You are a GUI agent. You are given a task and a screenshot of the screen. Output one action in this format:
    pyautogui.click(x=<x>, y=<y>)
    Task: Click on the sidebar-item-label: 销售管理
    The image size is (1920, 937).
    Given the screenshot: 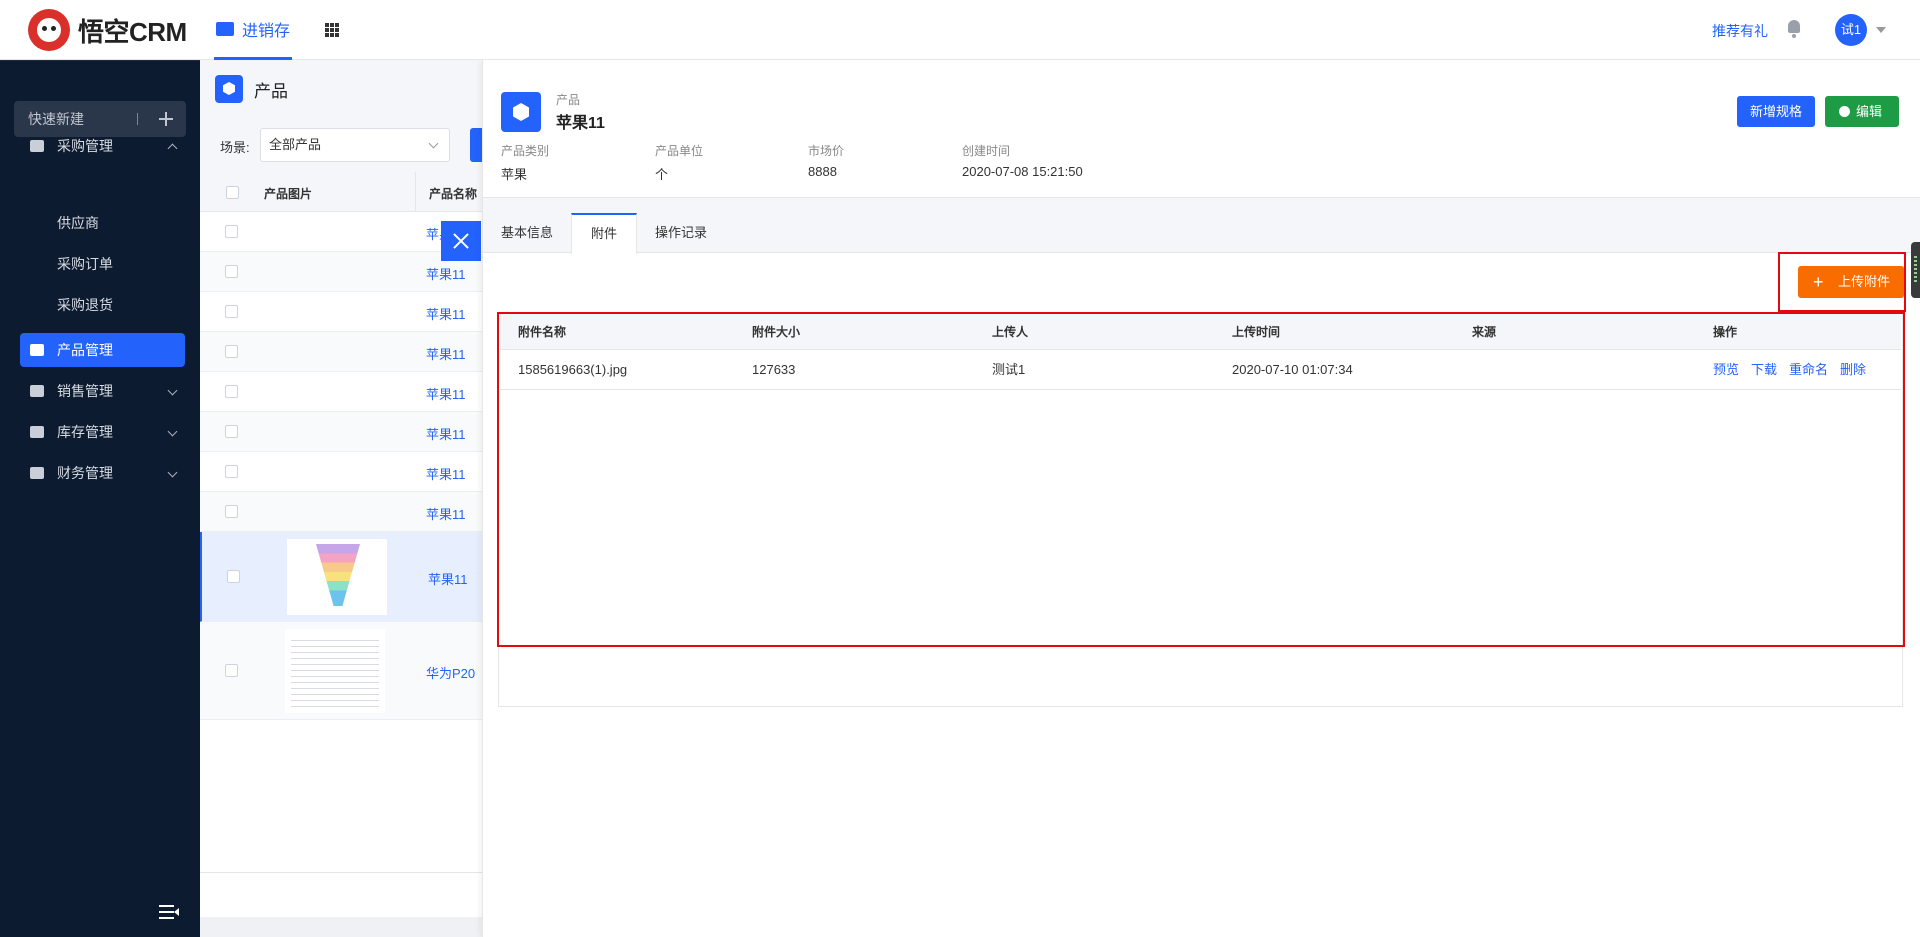 What is the action you would take?
    pyautogui.click(x=85, y=391)
    